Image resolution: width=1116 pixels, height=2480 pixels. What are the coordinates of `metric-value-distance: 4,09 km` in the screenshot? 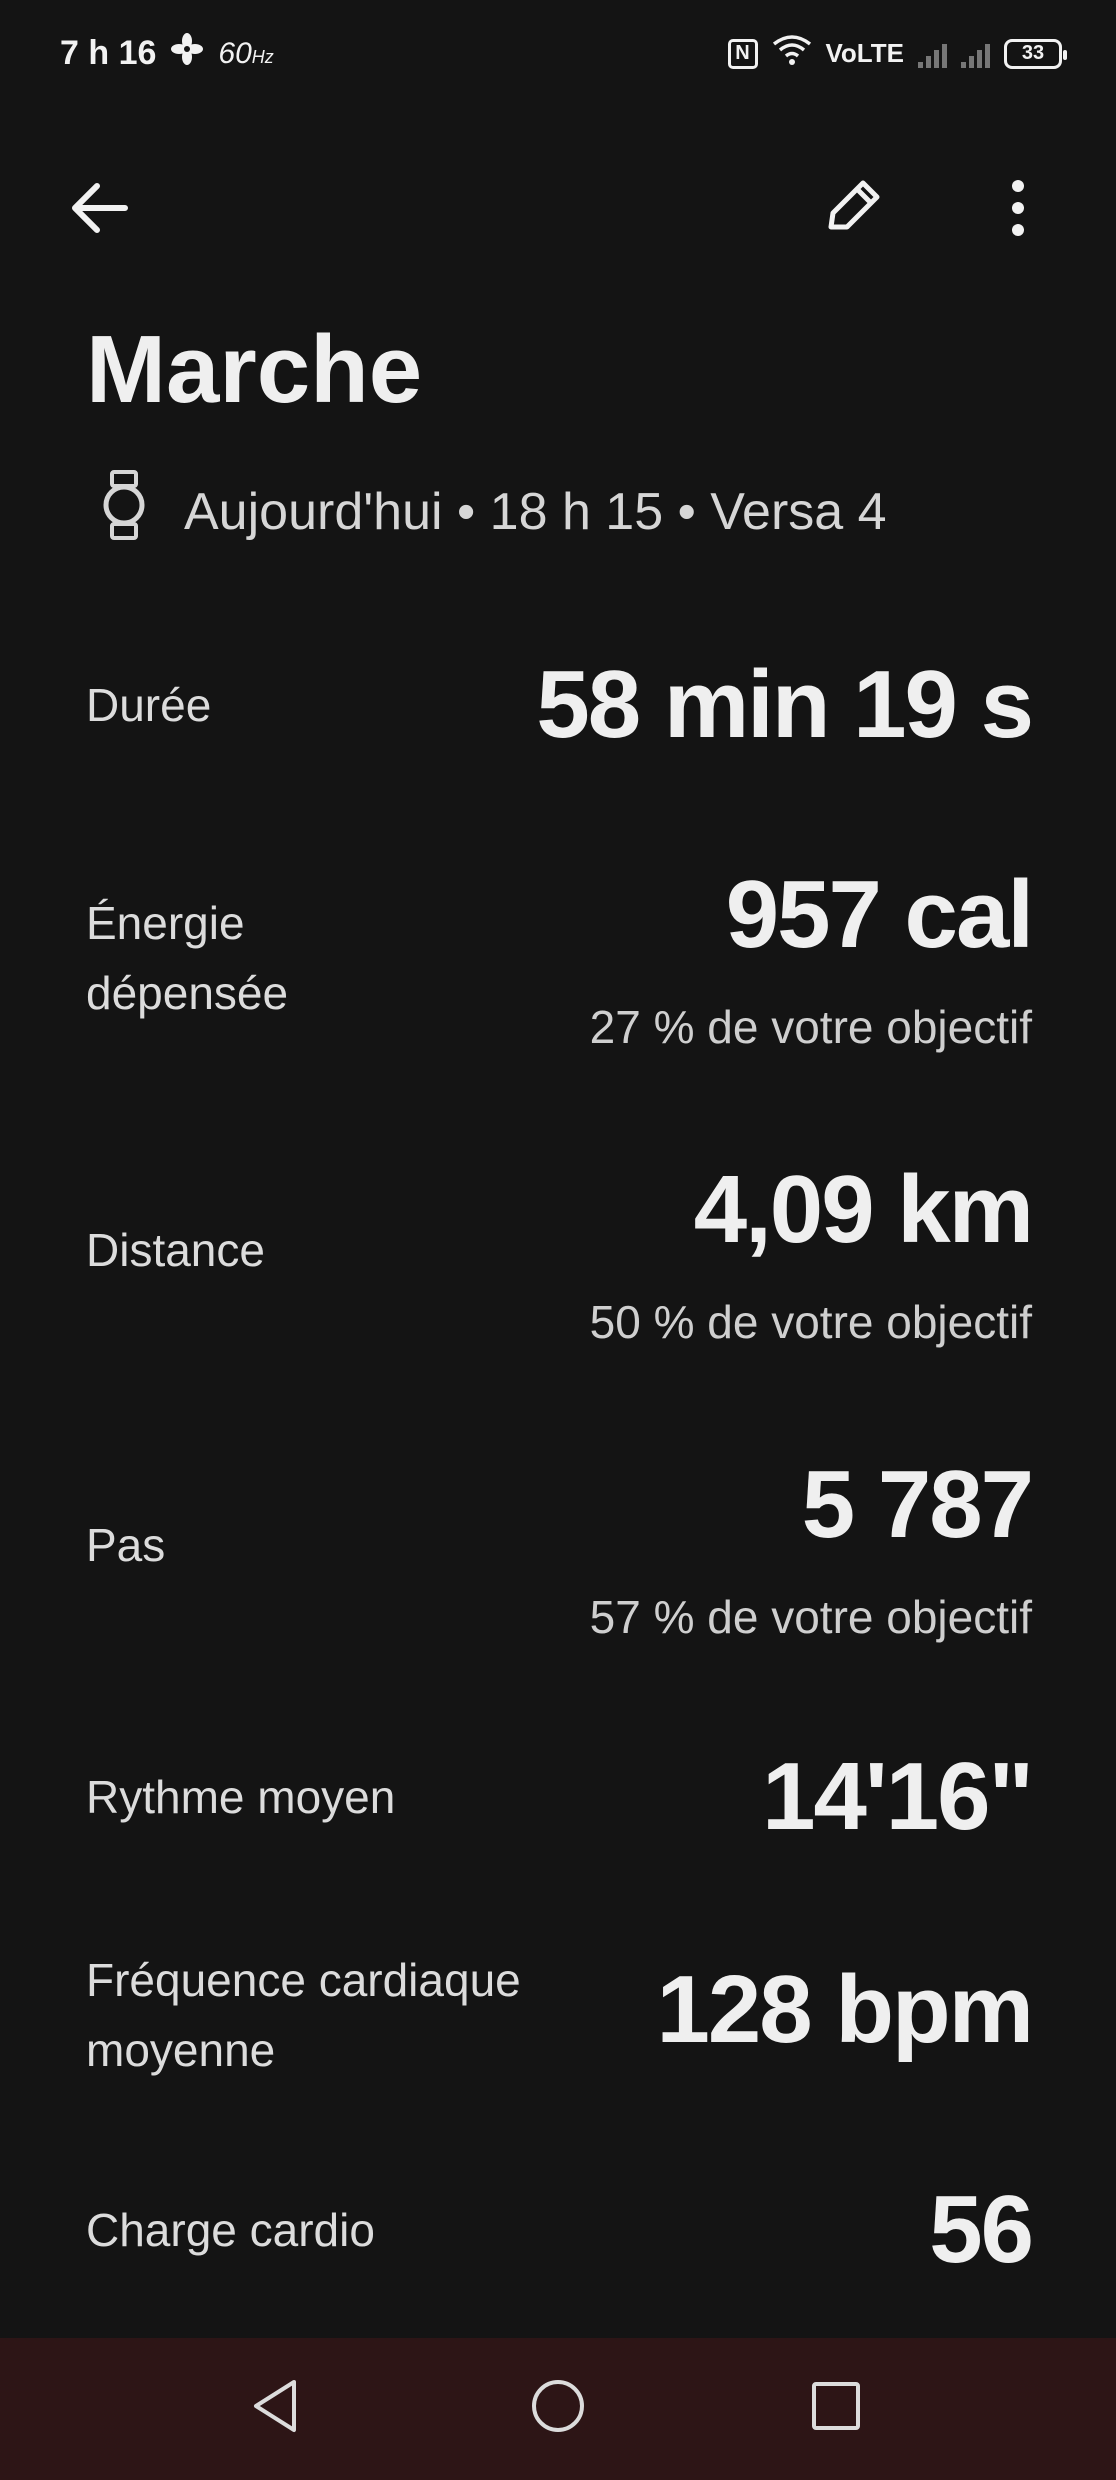 It's located at (863, 1209).